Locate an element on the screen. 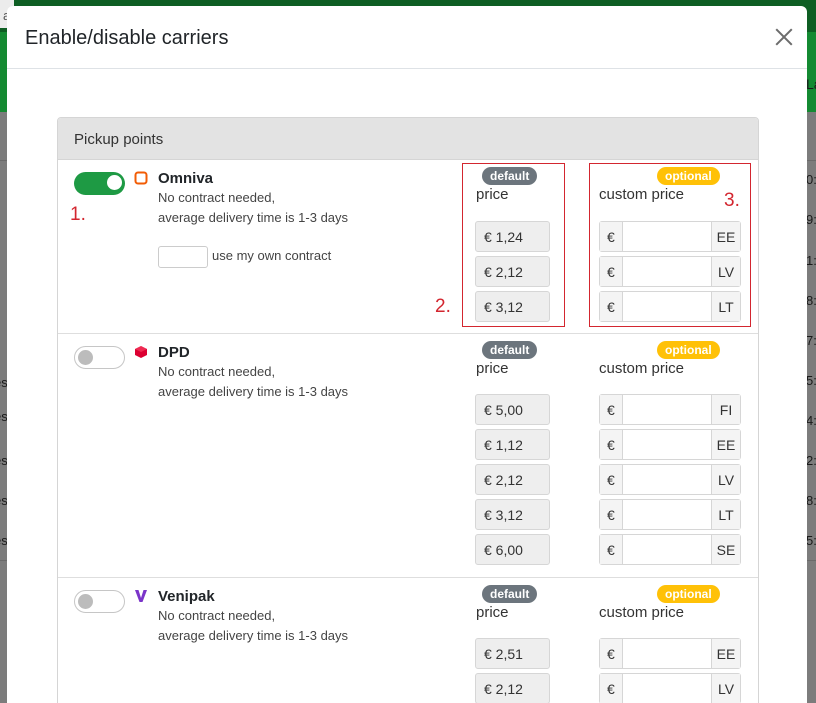 The height and width of the screenshot is (703, 816). carrier-name: Omniva is located at coordinates (186, 178).